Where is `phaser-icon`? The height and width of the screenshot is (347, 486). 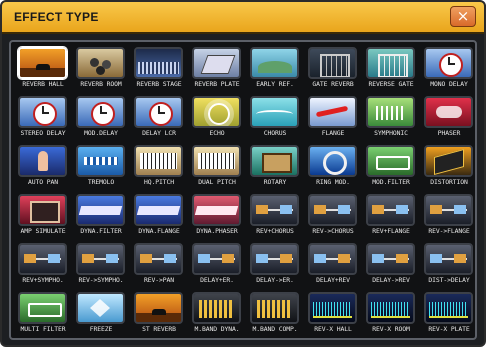 phaser-icon is located at coordinates (448, 112).